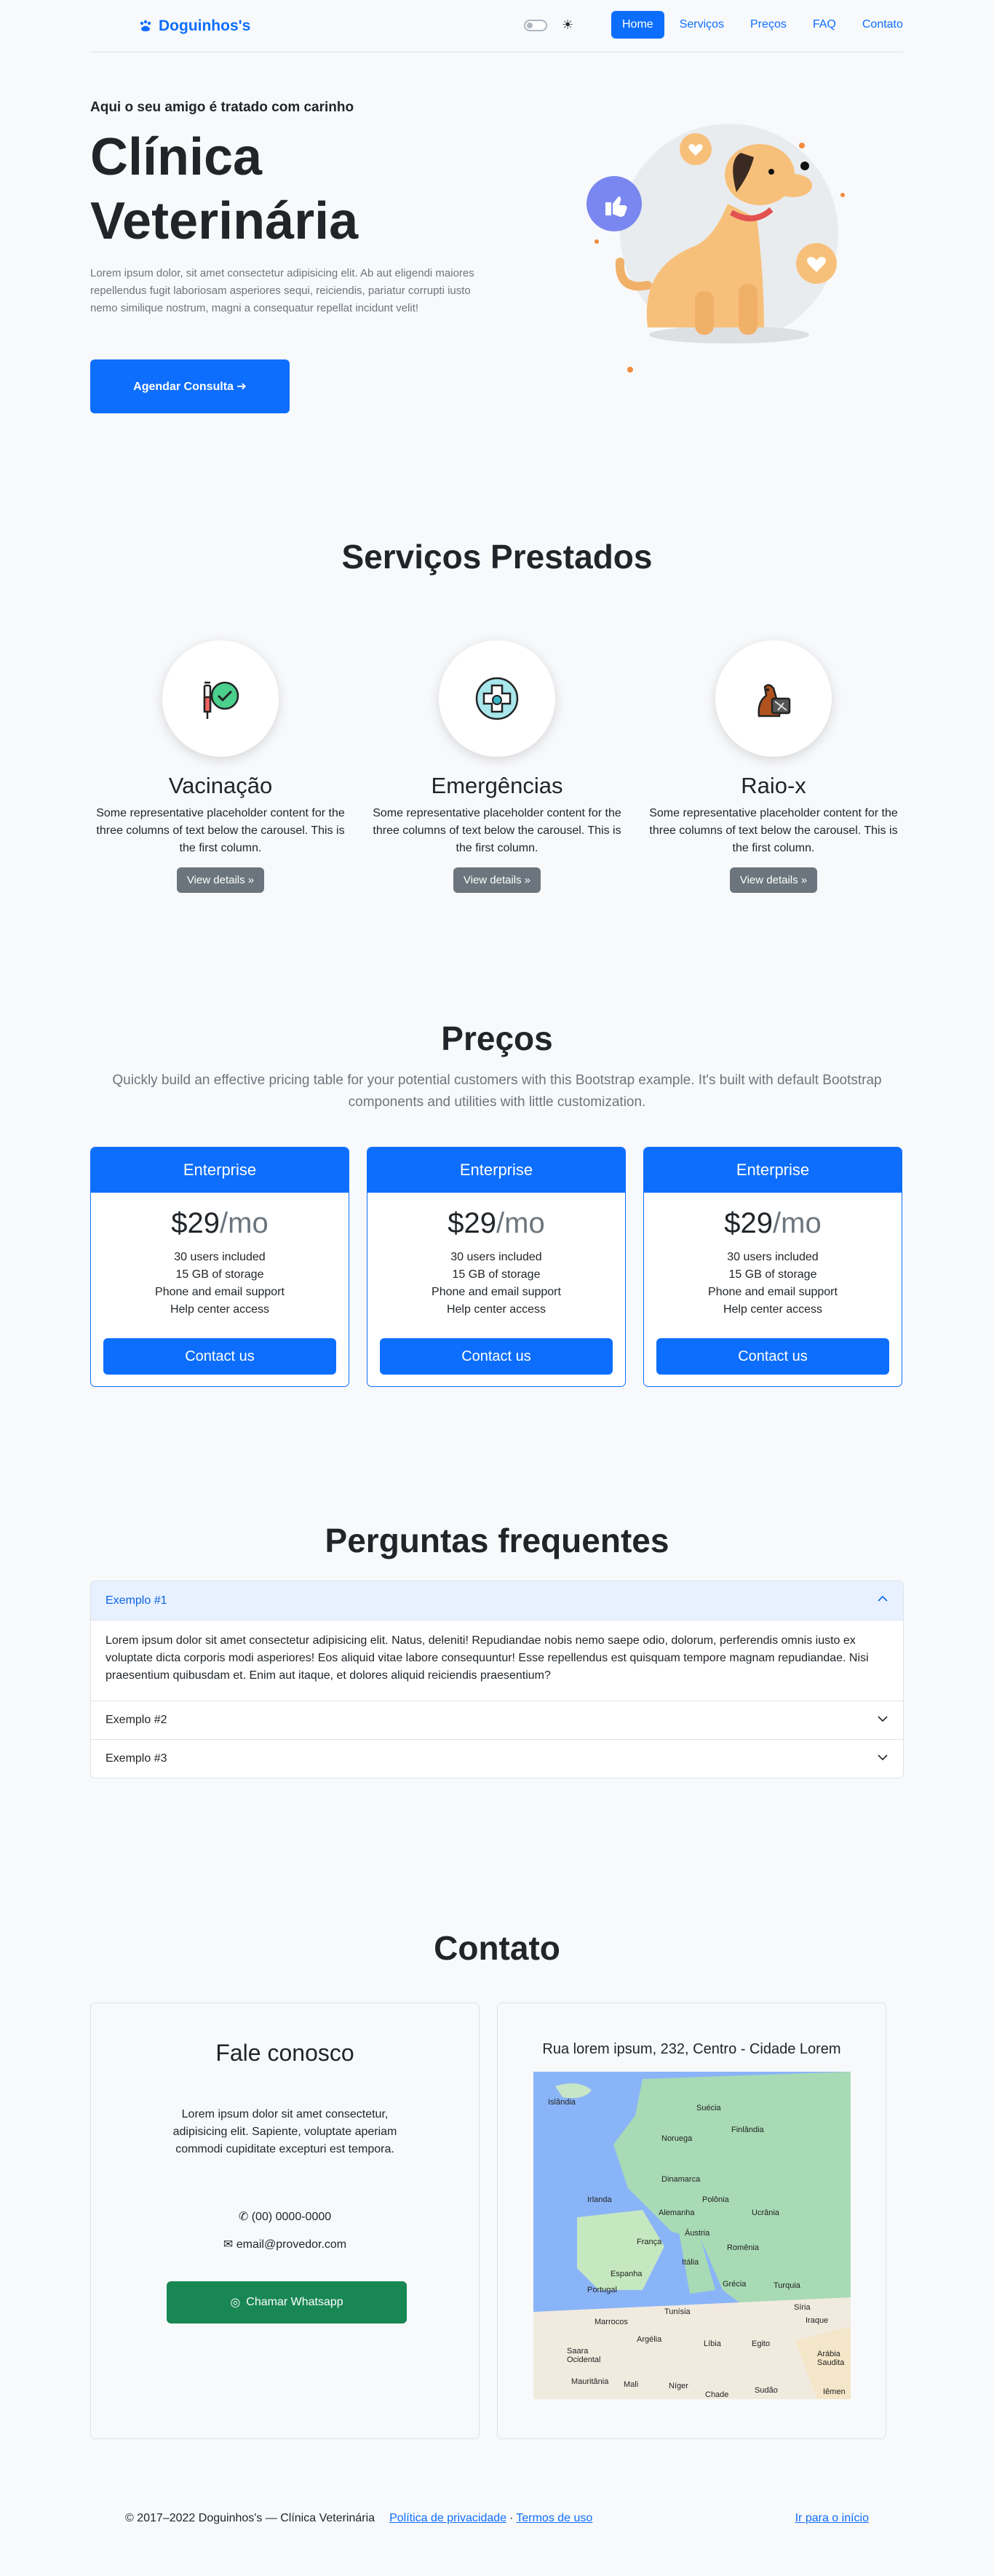  What do you see at coordinates (496, 1257) in the screenshot?
I see `plan-feature: 30 users included` at bounding box center [496, 1257].